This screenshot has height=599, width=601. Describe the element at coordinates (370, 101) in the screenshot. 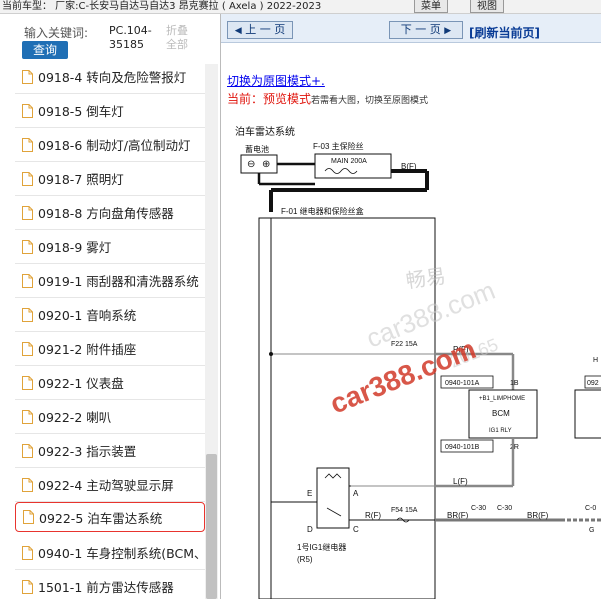

I see `current-mode-note: 若需看大图，切换至原图模式` at that location.